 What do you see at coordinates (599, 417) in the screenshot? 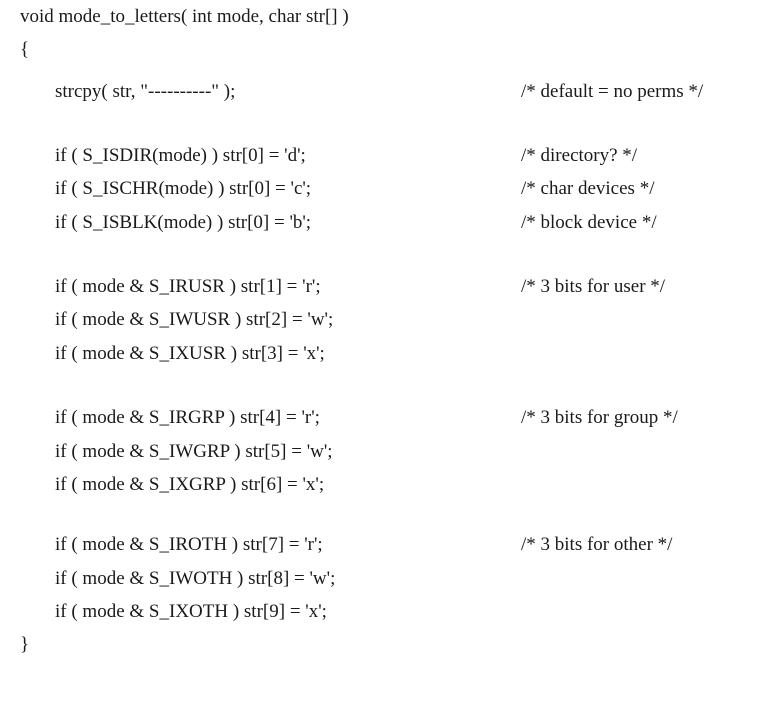
I see `code-comment: /* 3 bits for group */` at bounding box center [599, 417].